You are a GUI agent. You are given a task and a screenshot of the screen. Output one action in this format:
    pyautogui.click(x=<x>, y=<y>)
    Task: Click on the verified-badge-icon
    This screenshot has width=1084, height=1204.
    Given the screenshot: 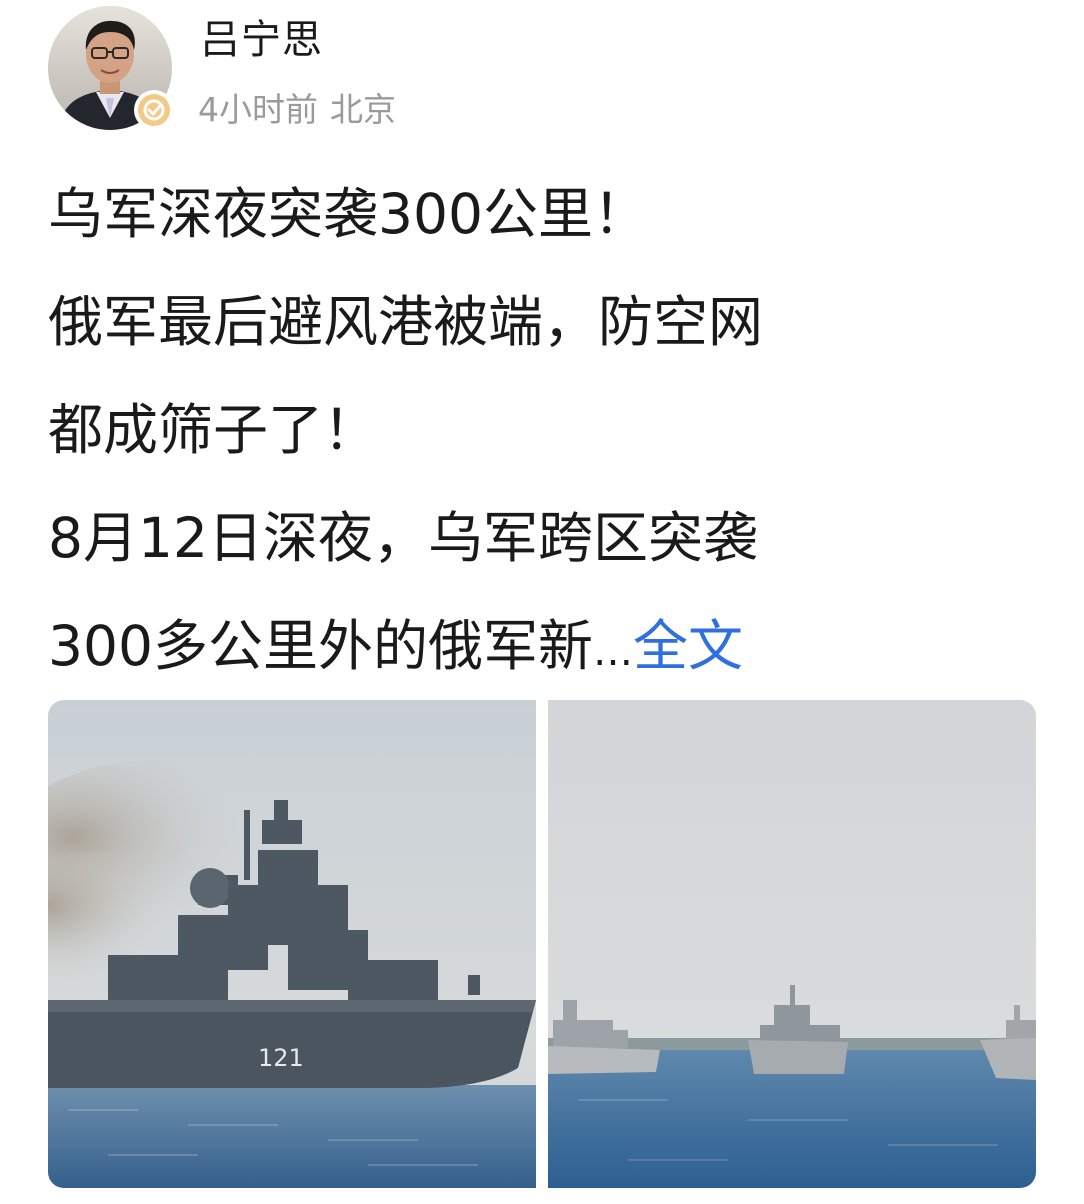 What is the action you would take?
    pyautogui.click(x=154, y=110)
    